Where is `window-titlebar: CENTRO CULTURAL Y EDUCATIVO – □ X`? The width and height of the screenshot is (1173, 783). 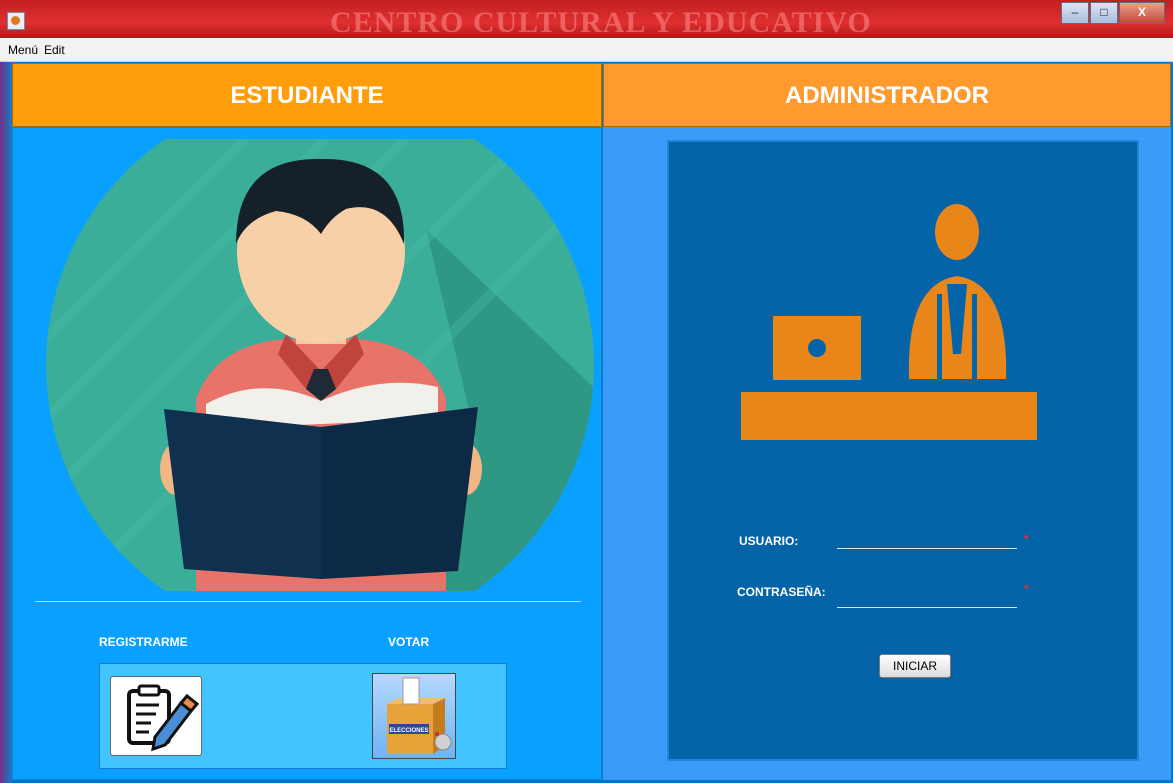
window-titlebar: CENTRO CULTURAL Y EDUCATIVO – □ X is located at coordinates (586, 19).